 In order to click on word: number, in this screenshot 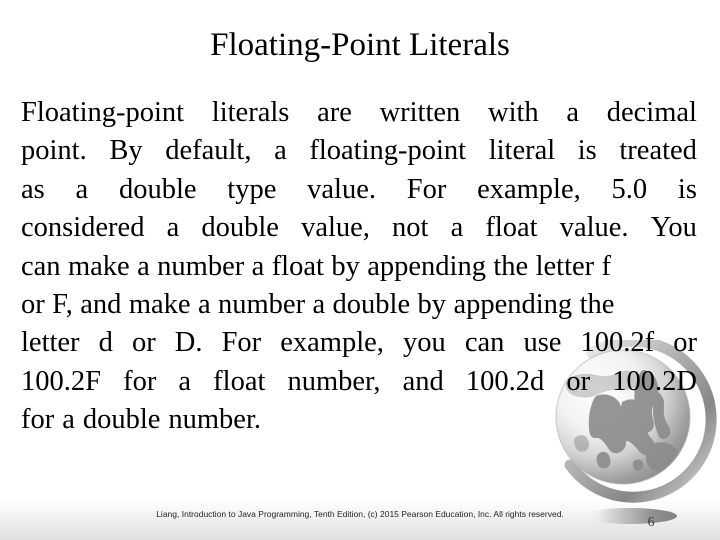, I will do `click(334, 381)`.